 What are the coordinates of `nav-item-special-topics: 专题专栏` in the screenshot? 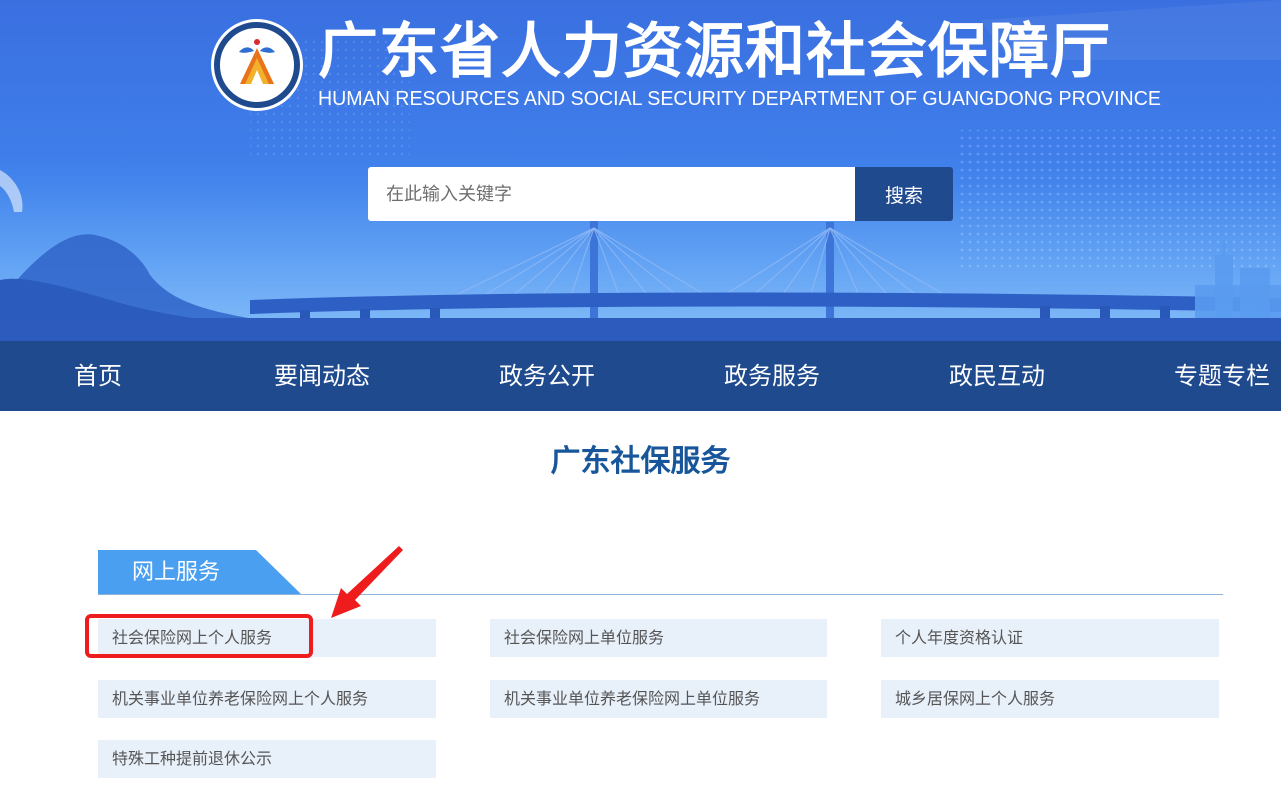 It's located at (1222, 376).